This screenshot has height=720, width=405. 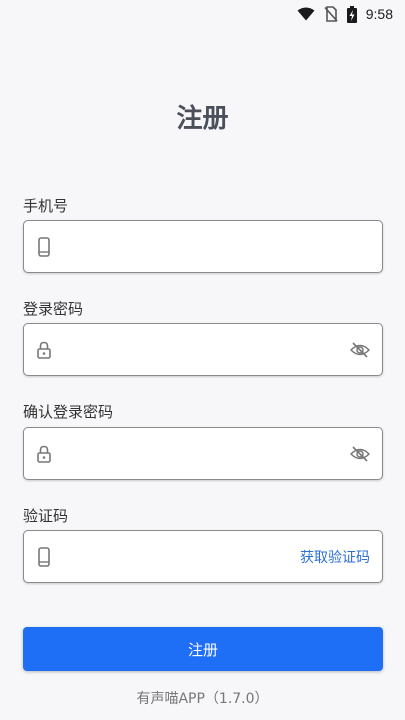 I want to click on password-label: 登录密码, so click(x=53, y=309).